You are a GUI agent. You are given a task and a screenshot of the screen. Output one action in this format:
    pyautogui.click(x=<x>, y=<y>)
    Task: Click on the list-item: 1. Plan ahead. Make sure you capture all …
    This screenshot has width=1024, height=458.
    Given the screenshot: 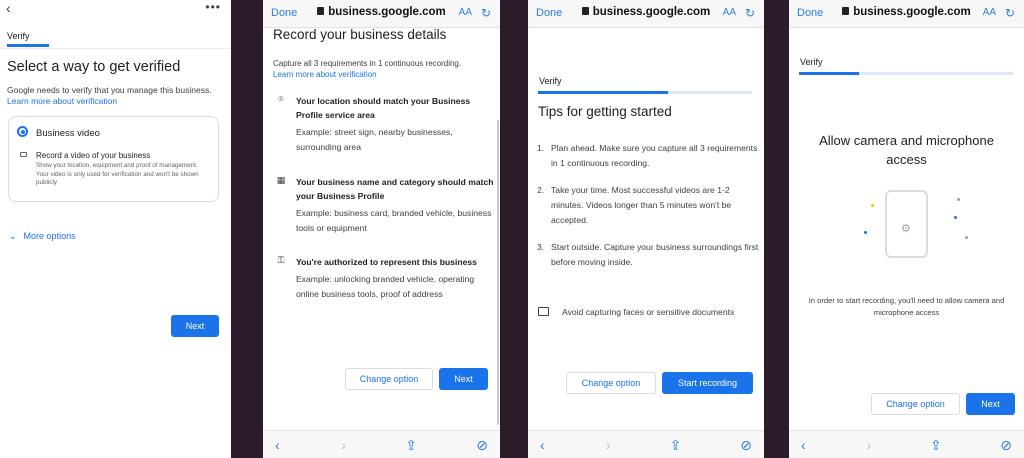 What is the action you would take?
    pyautogui.click(x=648, y=156)
    